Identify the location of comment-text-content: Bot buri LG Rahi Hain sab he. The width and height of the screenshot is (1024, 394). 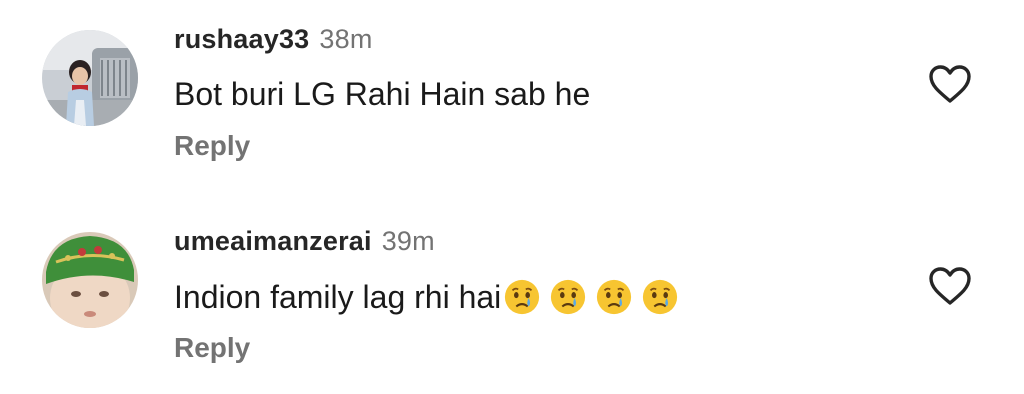
(382, 94).